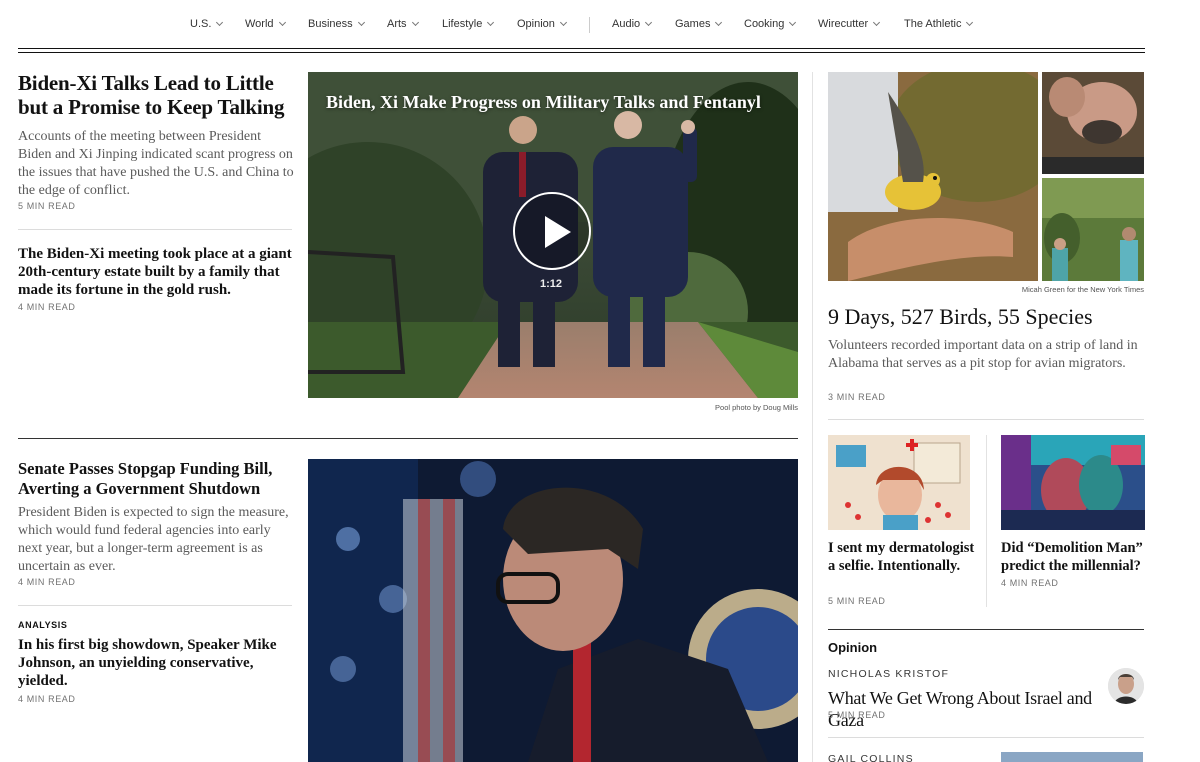  What do you see at coordinates (626, 24) in the screenshot?
I see `nav-label: Audio` at bounding box center [626, 24].